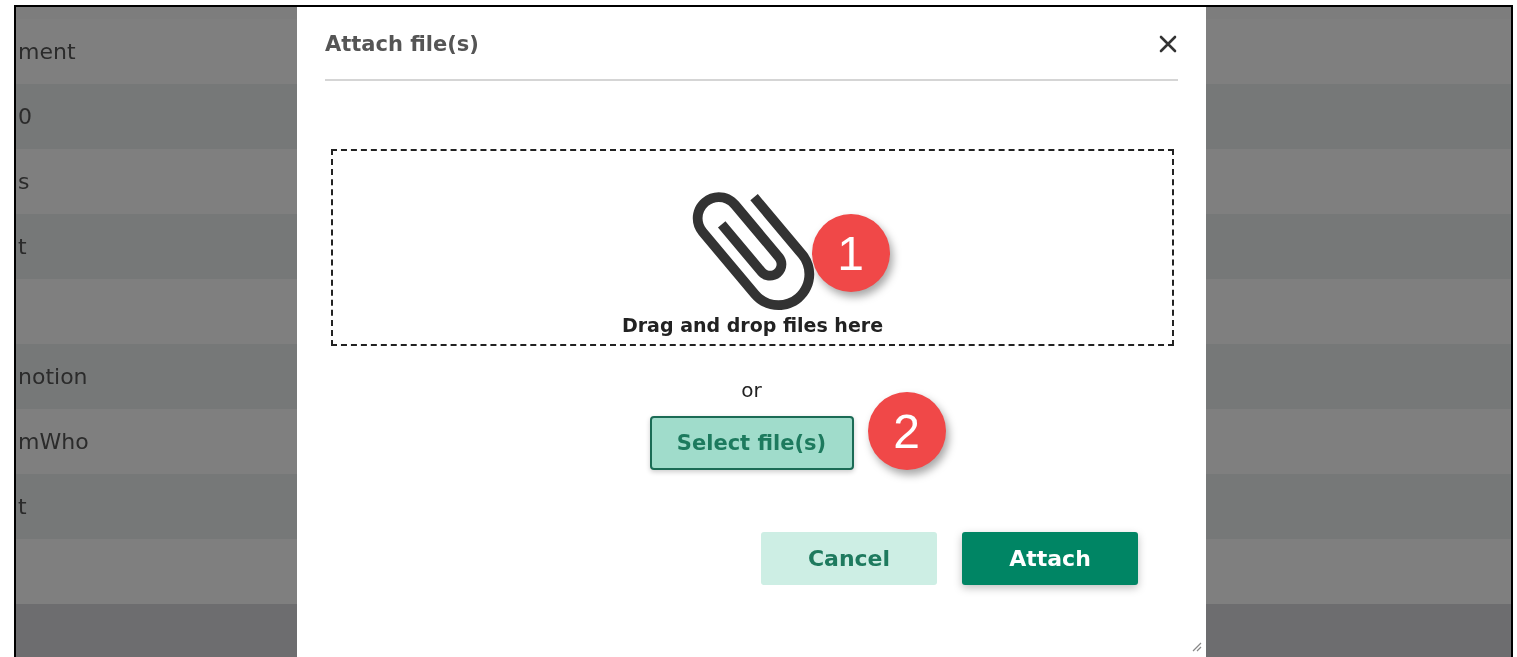 The height and width of the screenshot is (657, 1517). Describe the element at coordinates (751, 390) in the screenshot. I see `or-text: or` at that location.